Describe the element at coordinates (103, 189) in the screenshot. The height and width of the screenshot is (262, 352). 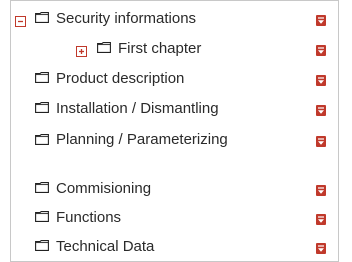
I see `tree-item-label: Commisioning` at that location.